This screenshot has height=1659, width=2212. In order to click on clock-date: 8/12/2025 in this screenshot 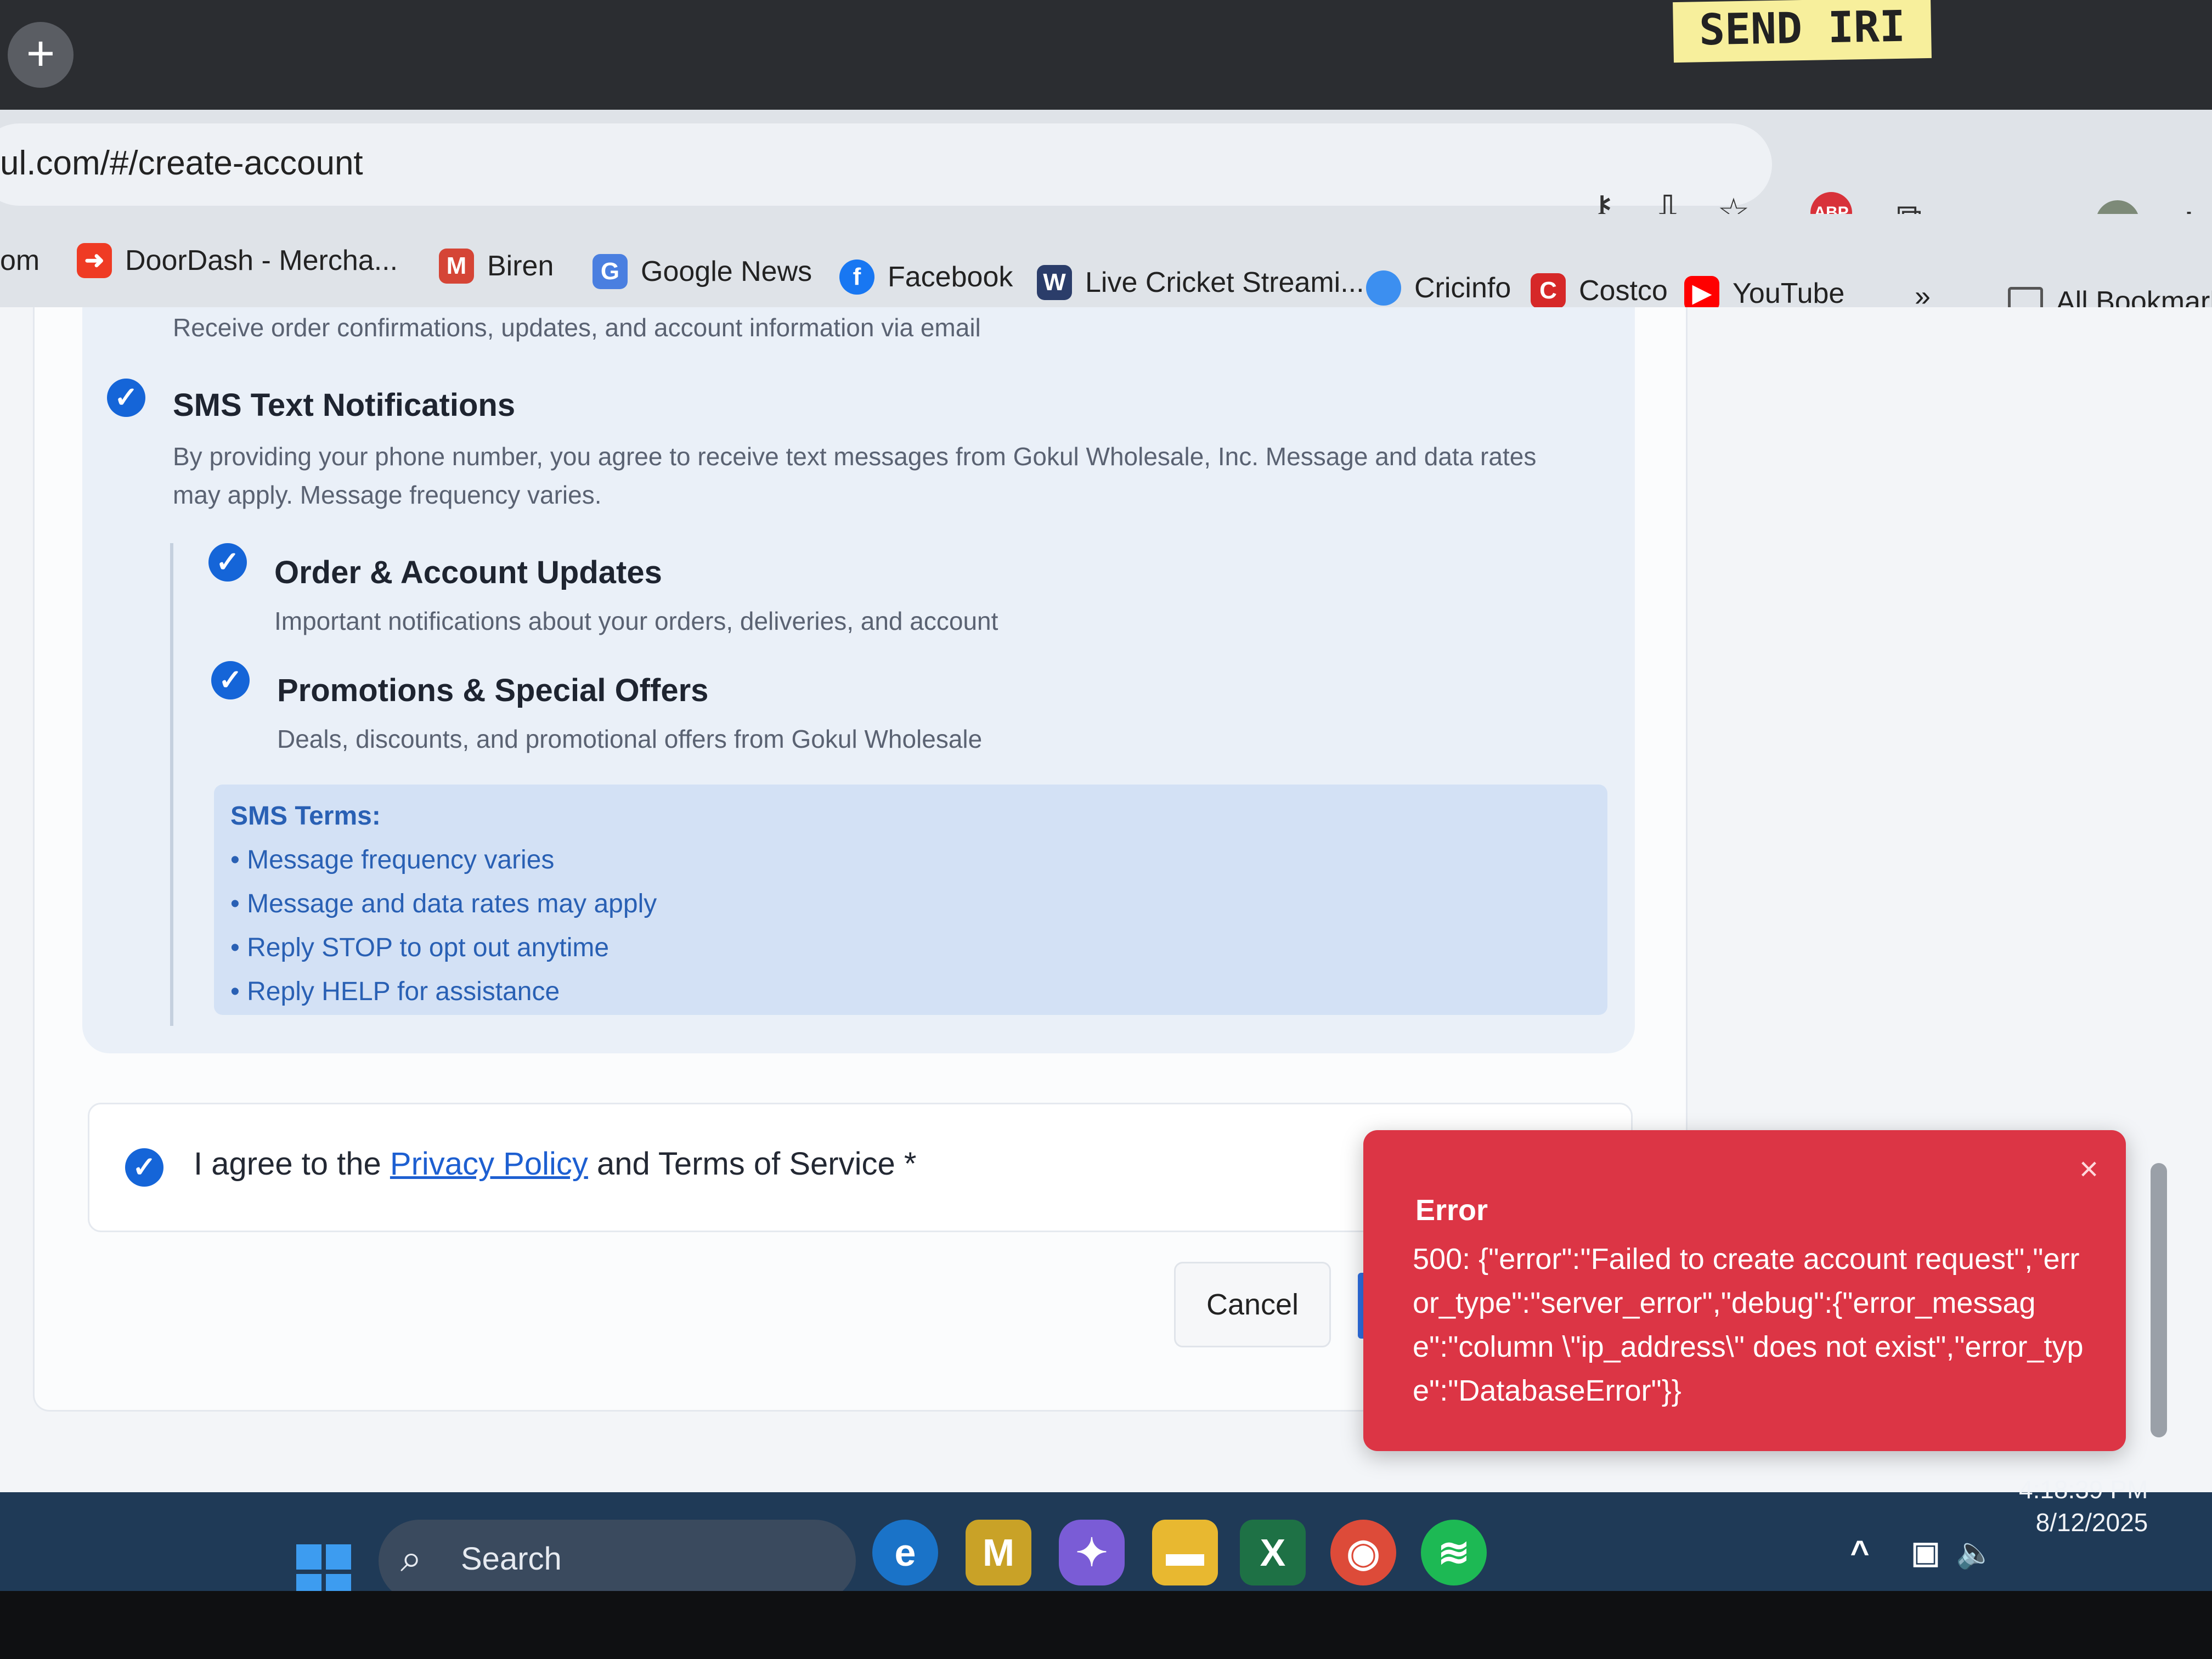, I will do `click(2091, 1523)`.